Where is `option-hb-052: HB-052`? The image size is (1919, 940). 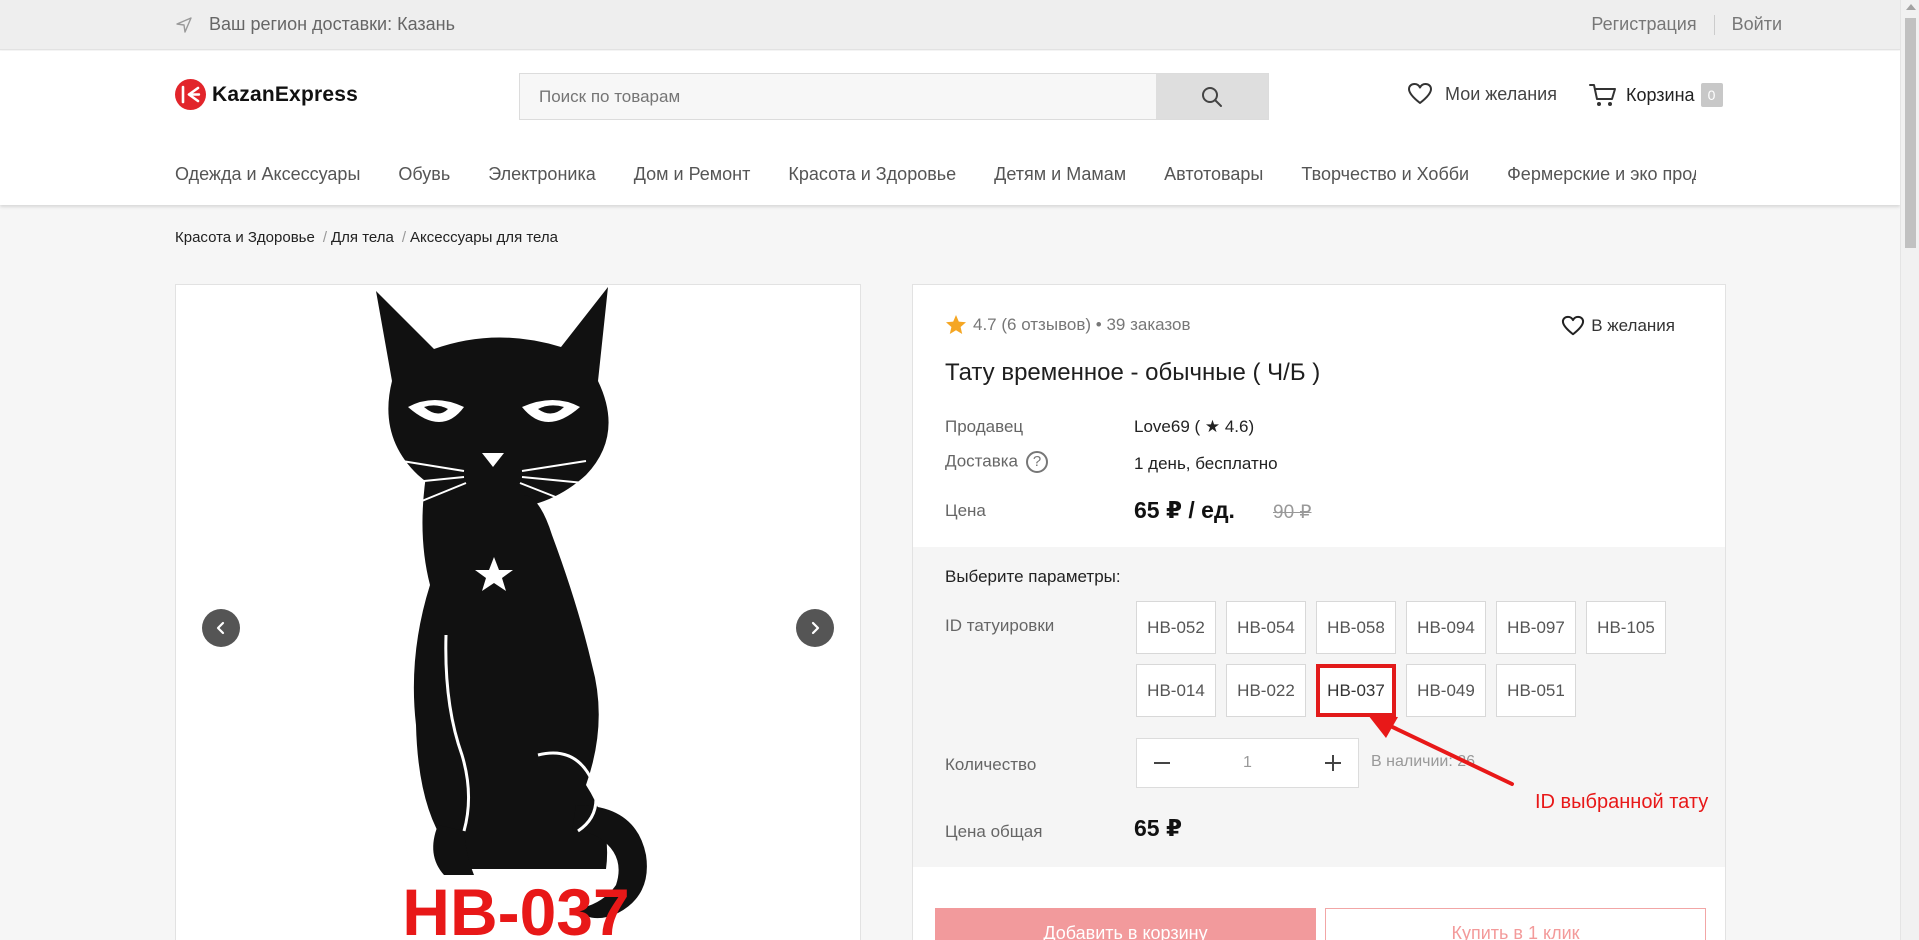 option-hb-052: HB-052 is located at coordinates (1176, 627).